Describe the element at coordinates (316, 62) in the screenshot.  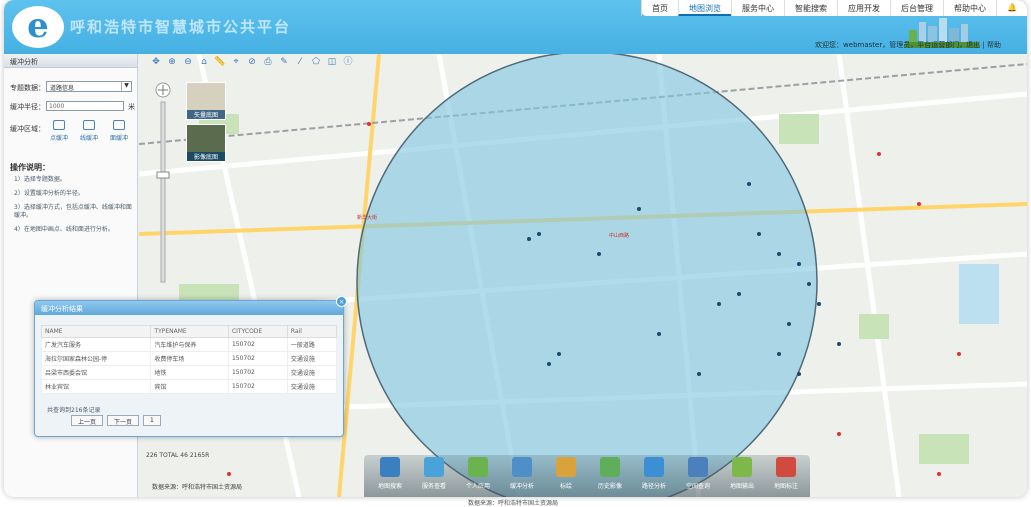
I see `polygon-draw-icon: ⬠` at that location.